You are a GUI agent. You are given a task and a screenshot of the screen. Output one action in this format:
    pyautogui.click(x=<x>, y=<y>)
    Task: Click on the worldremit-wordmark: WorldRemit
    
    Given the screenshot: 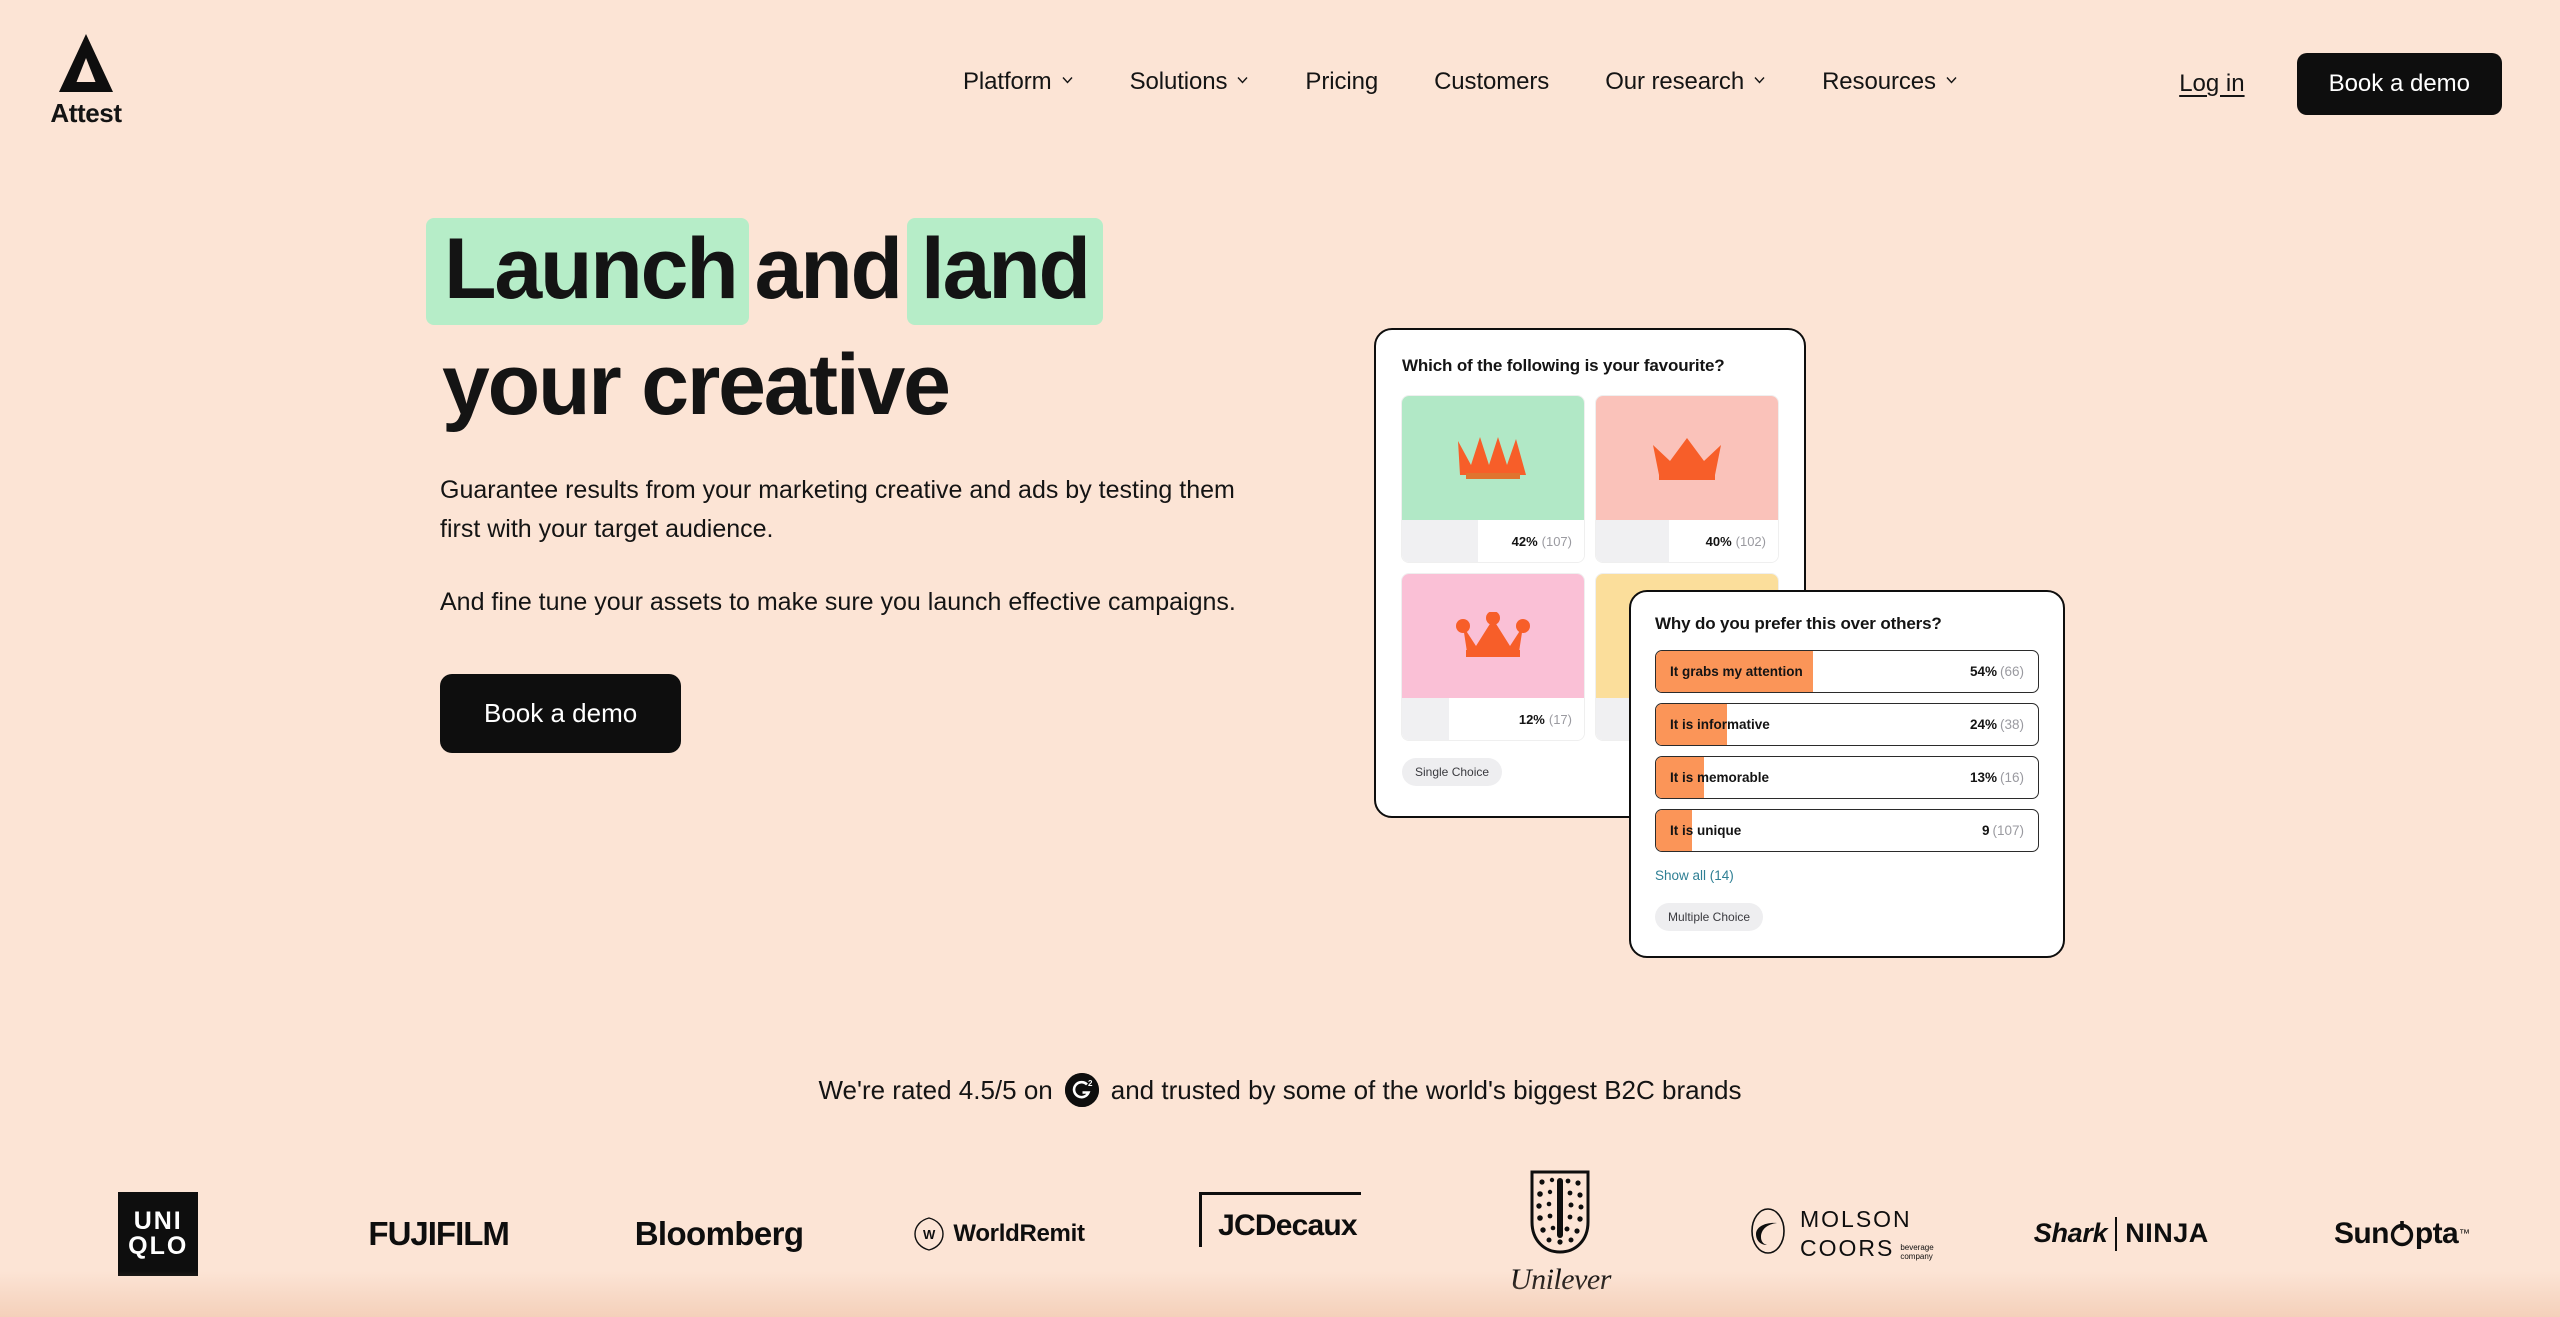 What is the action you would take?
    pyautogui.click(x=1019, y=1233)
    